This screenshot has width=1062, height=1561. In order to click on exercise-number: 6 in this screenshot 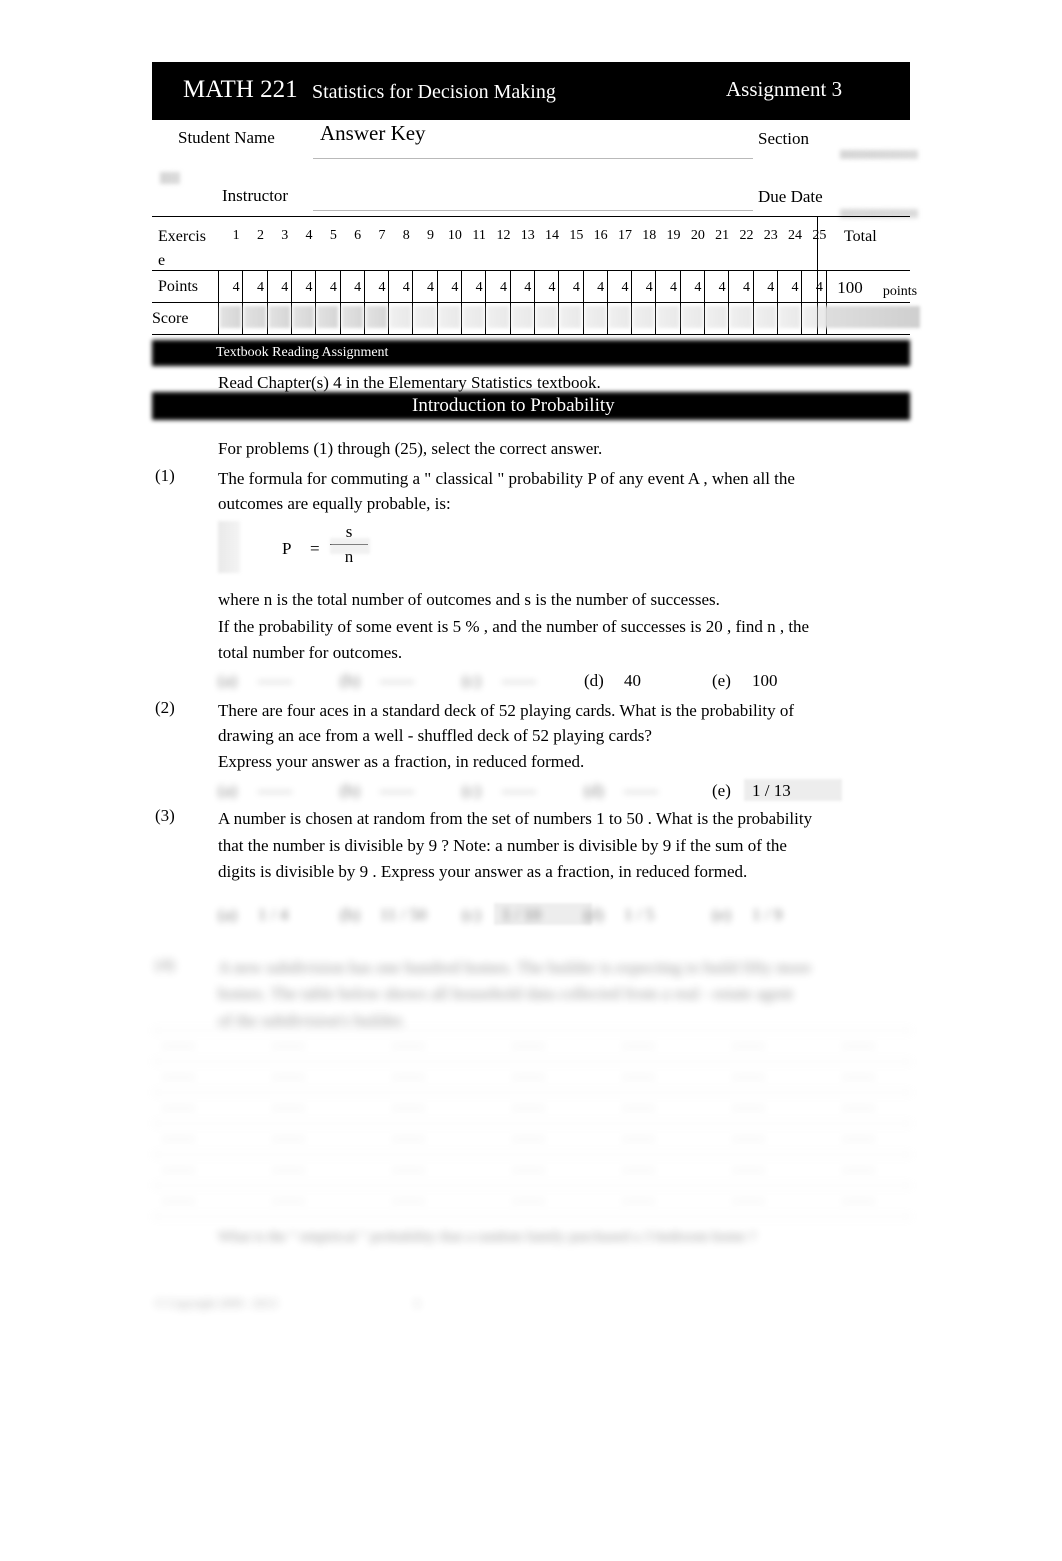, I will do `click(358, 235)`.